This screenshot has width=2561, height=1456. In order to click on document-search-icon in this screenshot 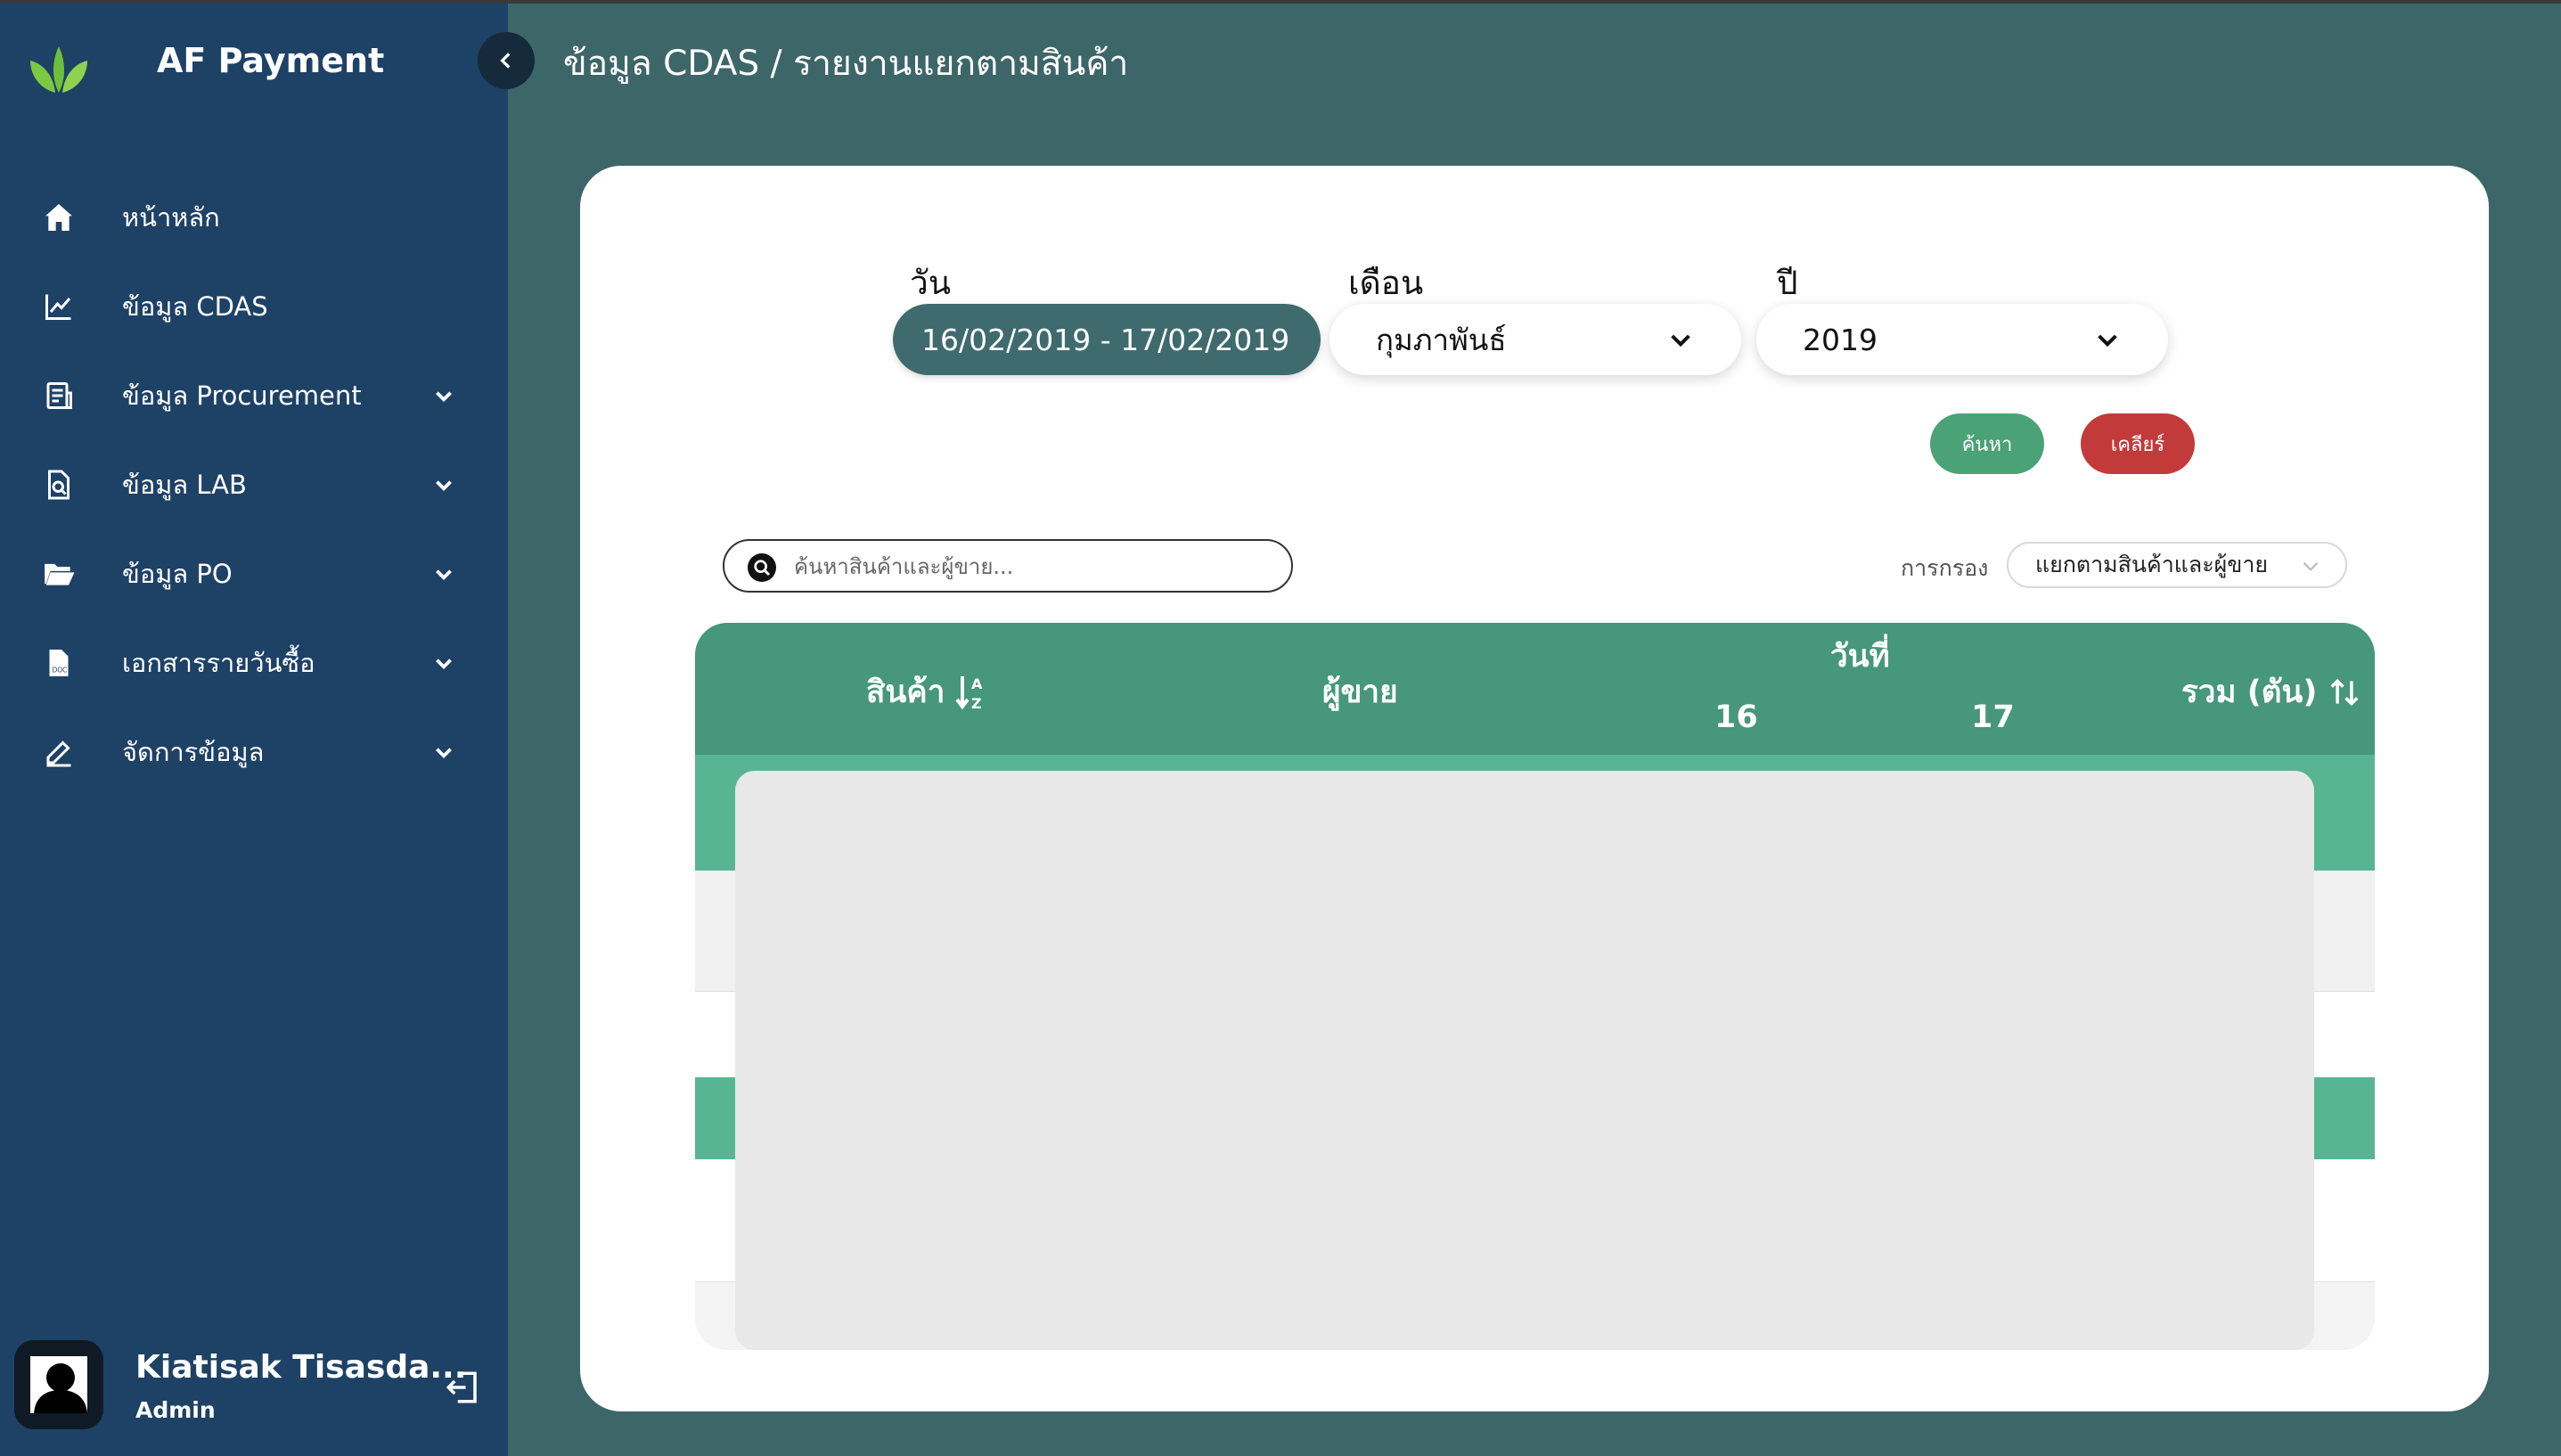, I will do `click(58, 485)`.